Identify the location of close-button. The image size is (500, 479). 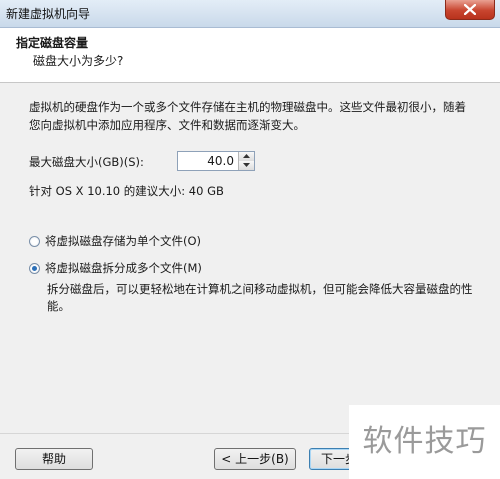
(470, 10).